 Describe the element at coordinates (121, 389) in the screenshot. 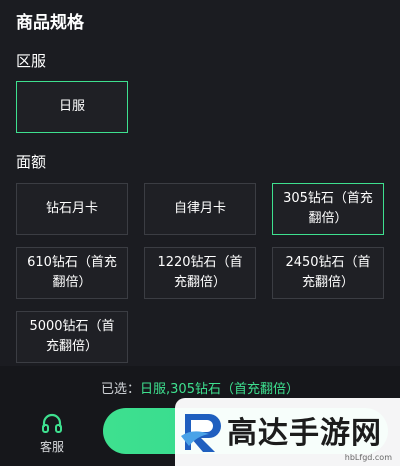

I see `selected-prefix: 已选：` at that location.